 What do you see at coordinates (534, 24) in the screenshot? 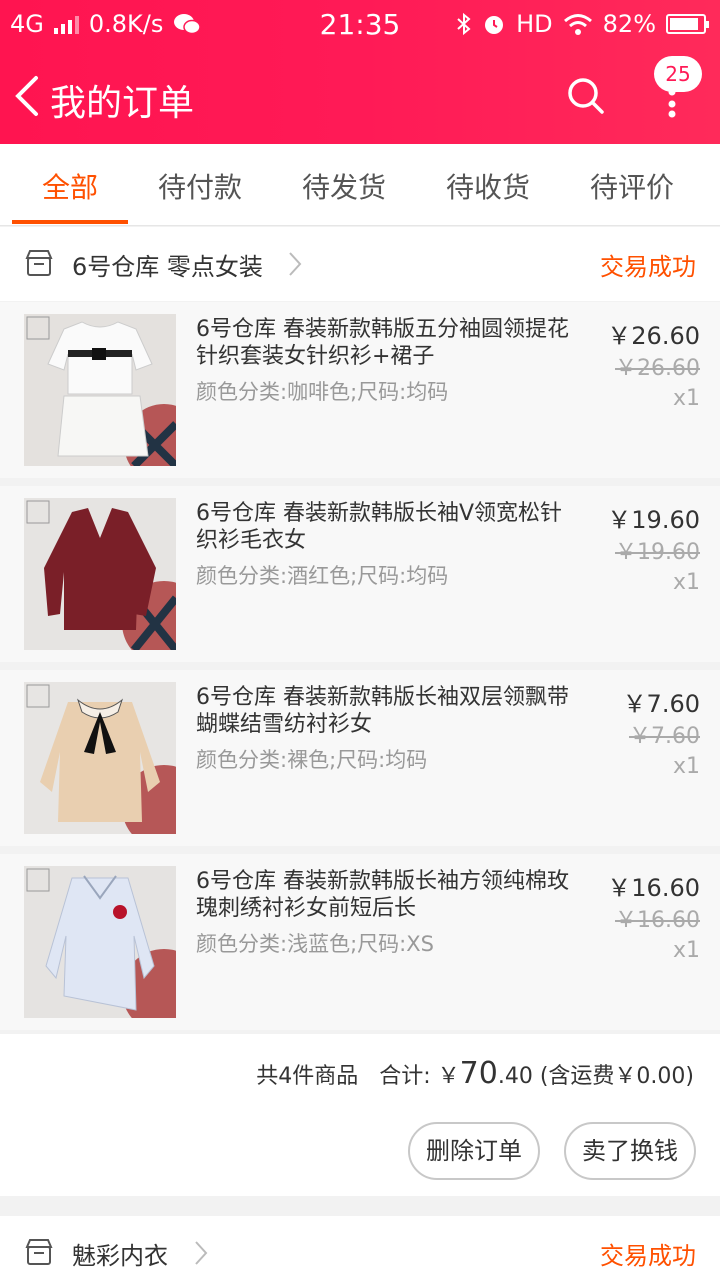
I see `hd-indicator: HD` at bounding box center [534, 24].